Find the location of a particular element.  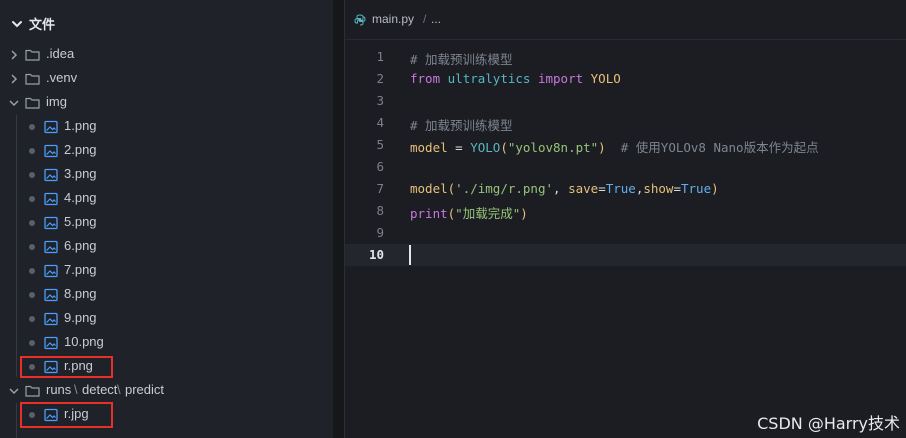

tree-item-file: 5.png is located at coordinates (166, 223).